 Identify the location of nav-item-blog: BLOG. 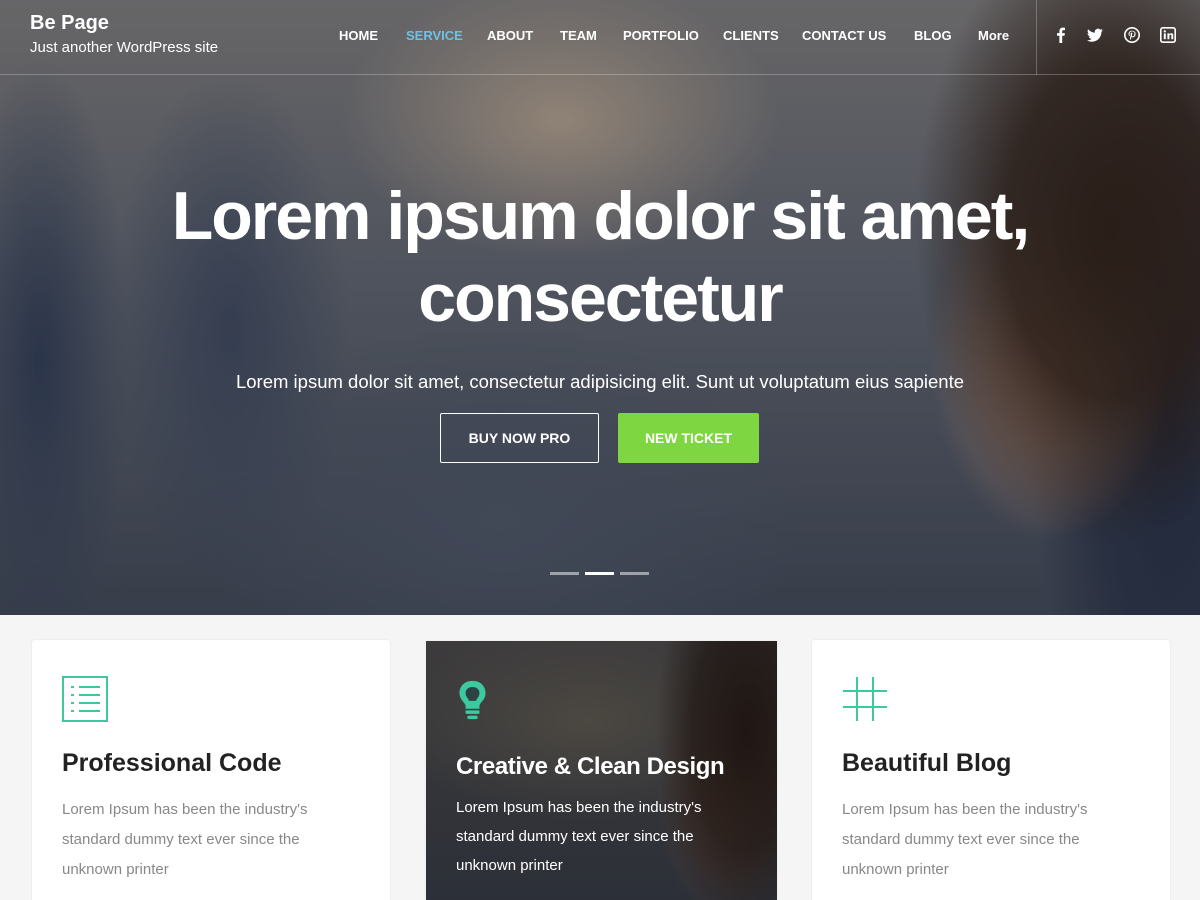
(933, 36).